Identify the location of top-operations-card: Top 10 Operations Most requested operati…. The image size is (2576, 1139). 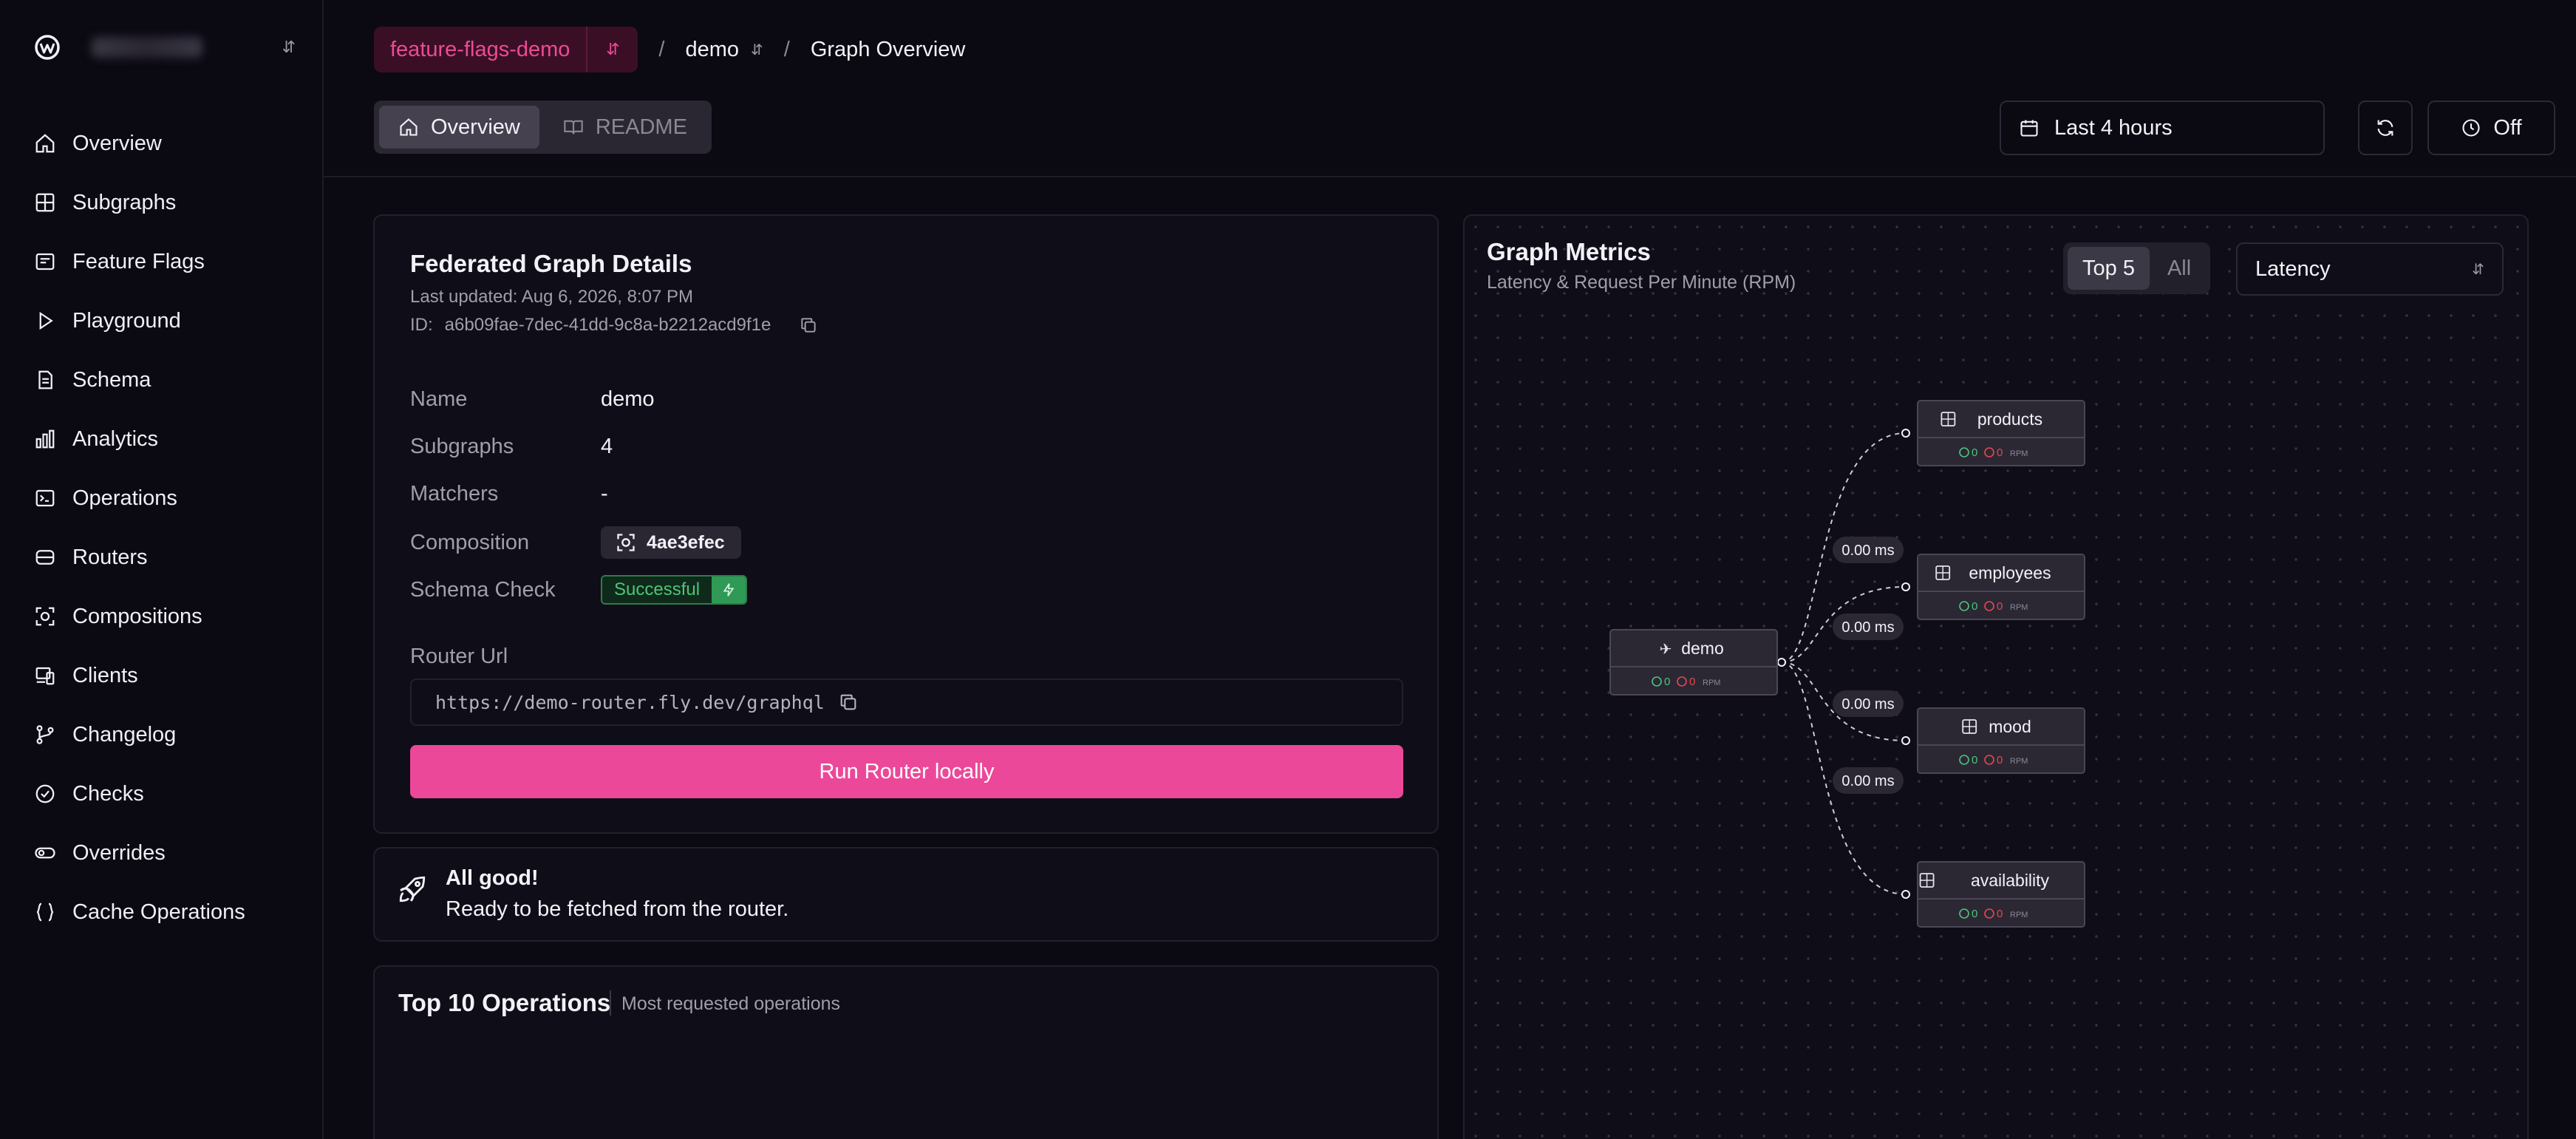
(906, 1052).